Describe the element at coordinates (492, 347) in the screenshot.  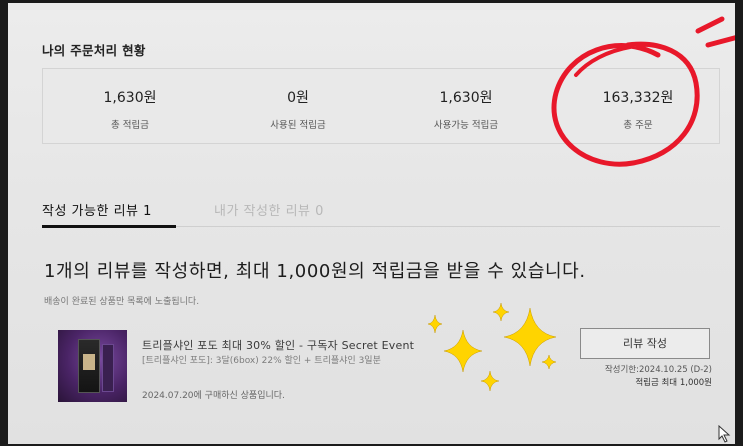
I see `sparkle-decorations` at that location.